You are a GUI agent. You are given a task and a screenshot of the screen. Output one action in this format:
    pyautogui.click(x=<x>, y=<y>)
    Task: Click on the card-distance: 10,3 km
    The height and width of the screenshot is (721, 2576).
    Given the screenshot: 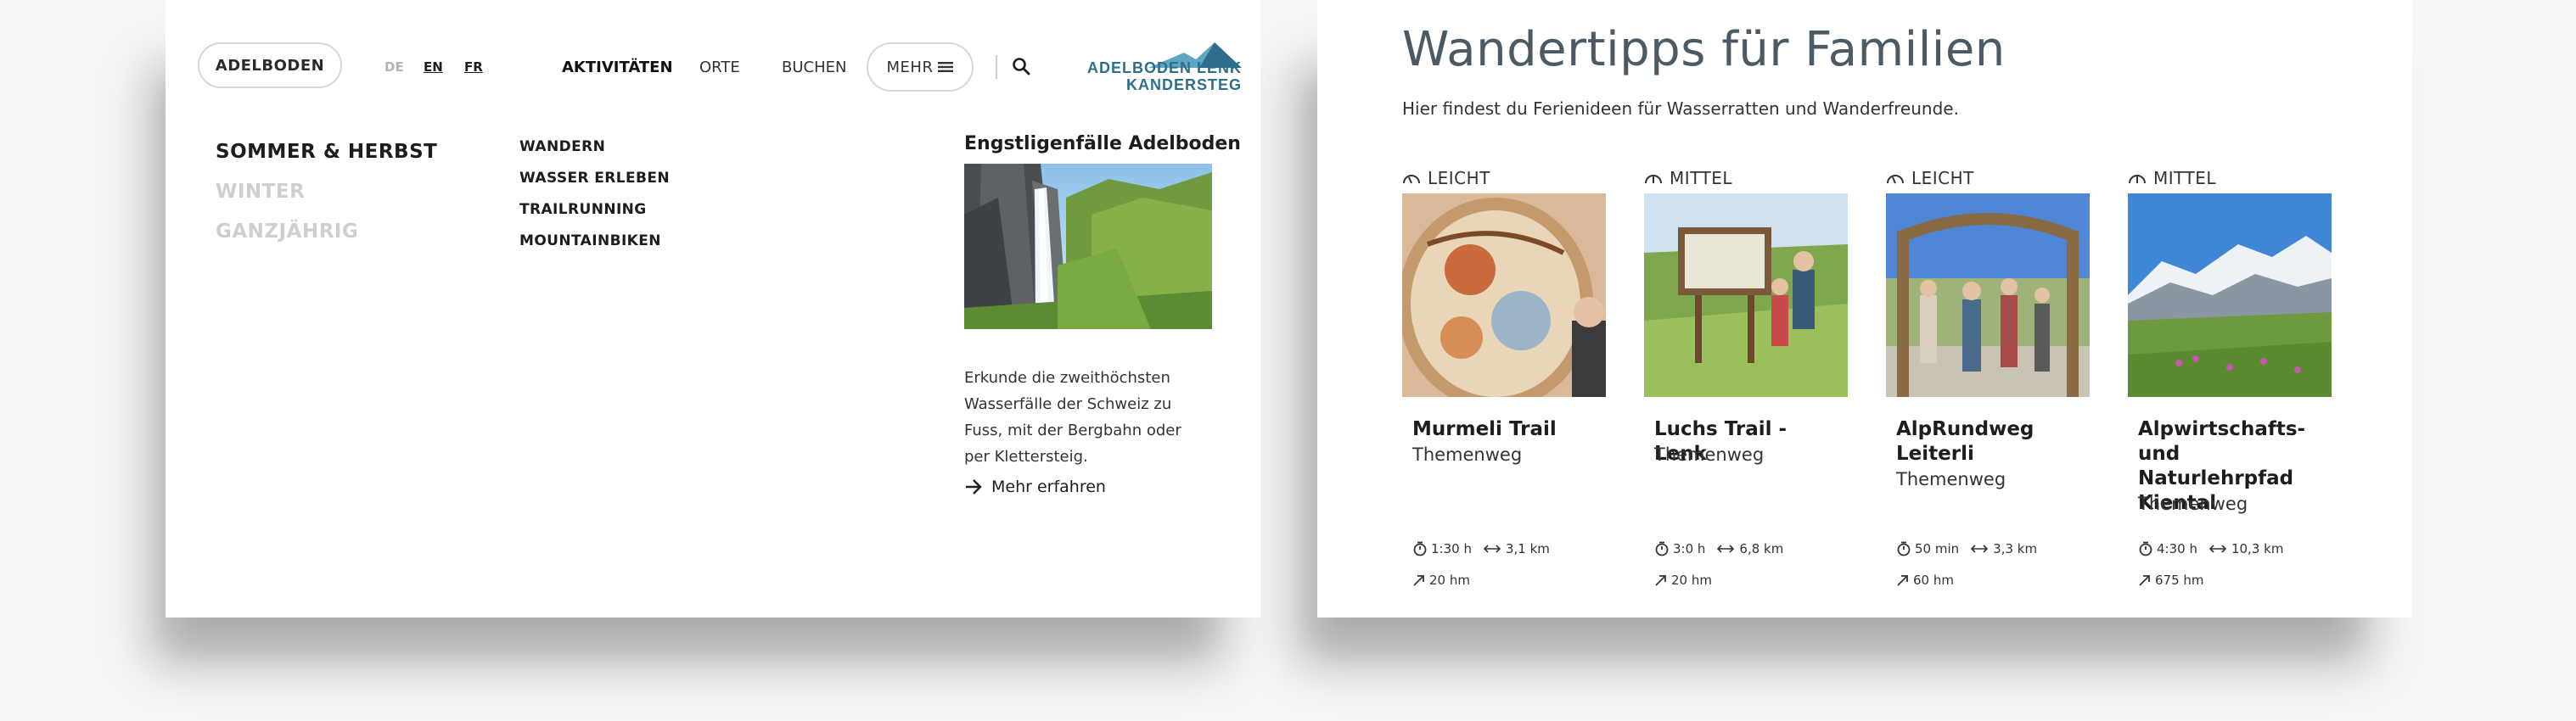 What is the action you would take?
    pyautogui.click(x=2257, y=548)
    